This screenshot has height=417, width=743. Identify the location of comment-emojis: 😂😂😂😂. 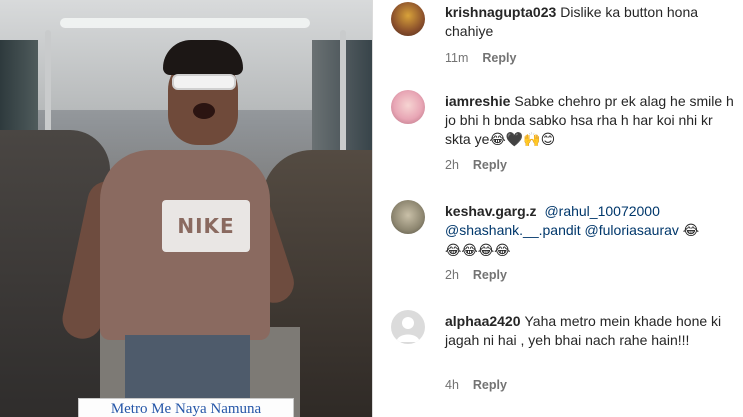
(478, 251).